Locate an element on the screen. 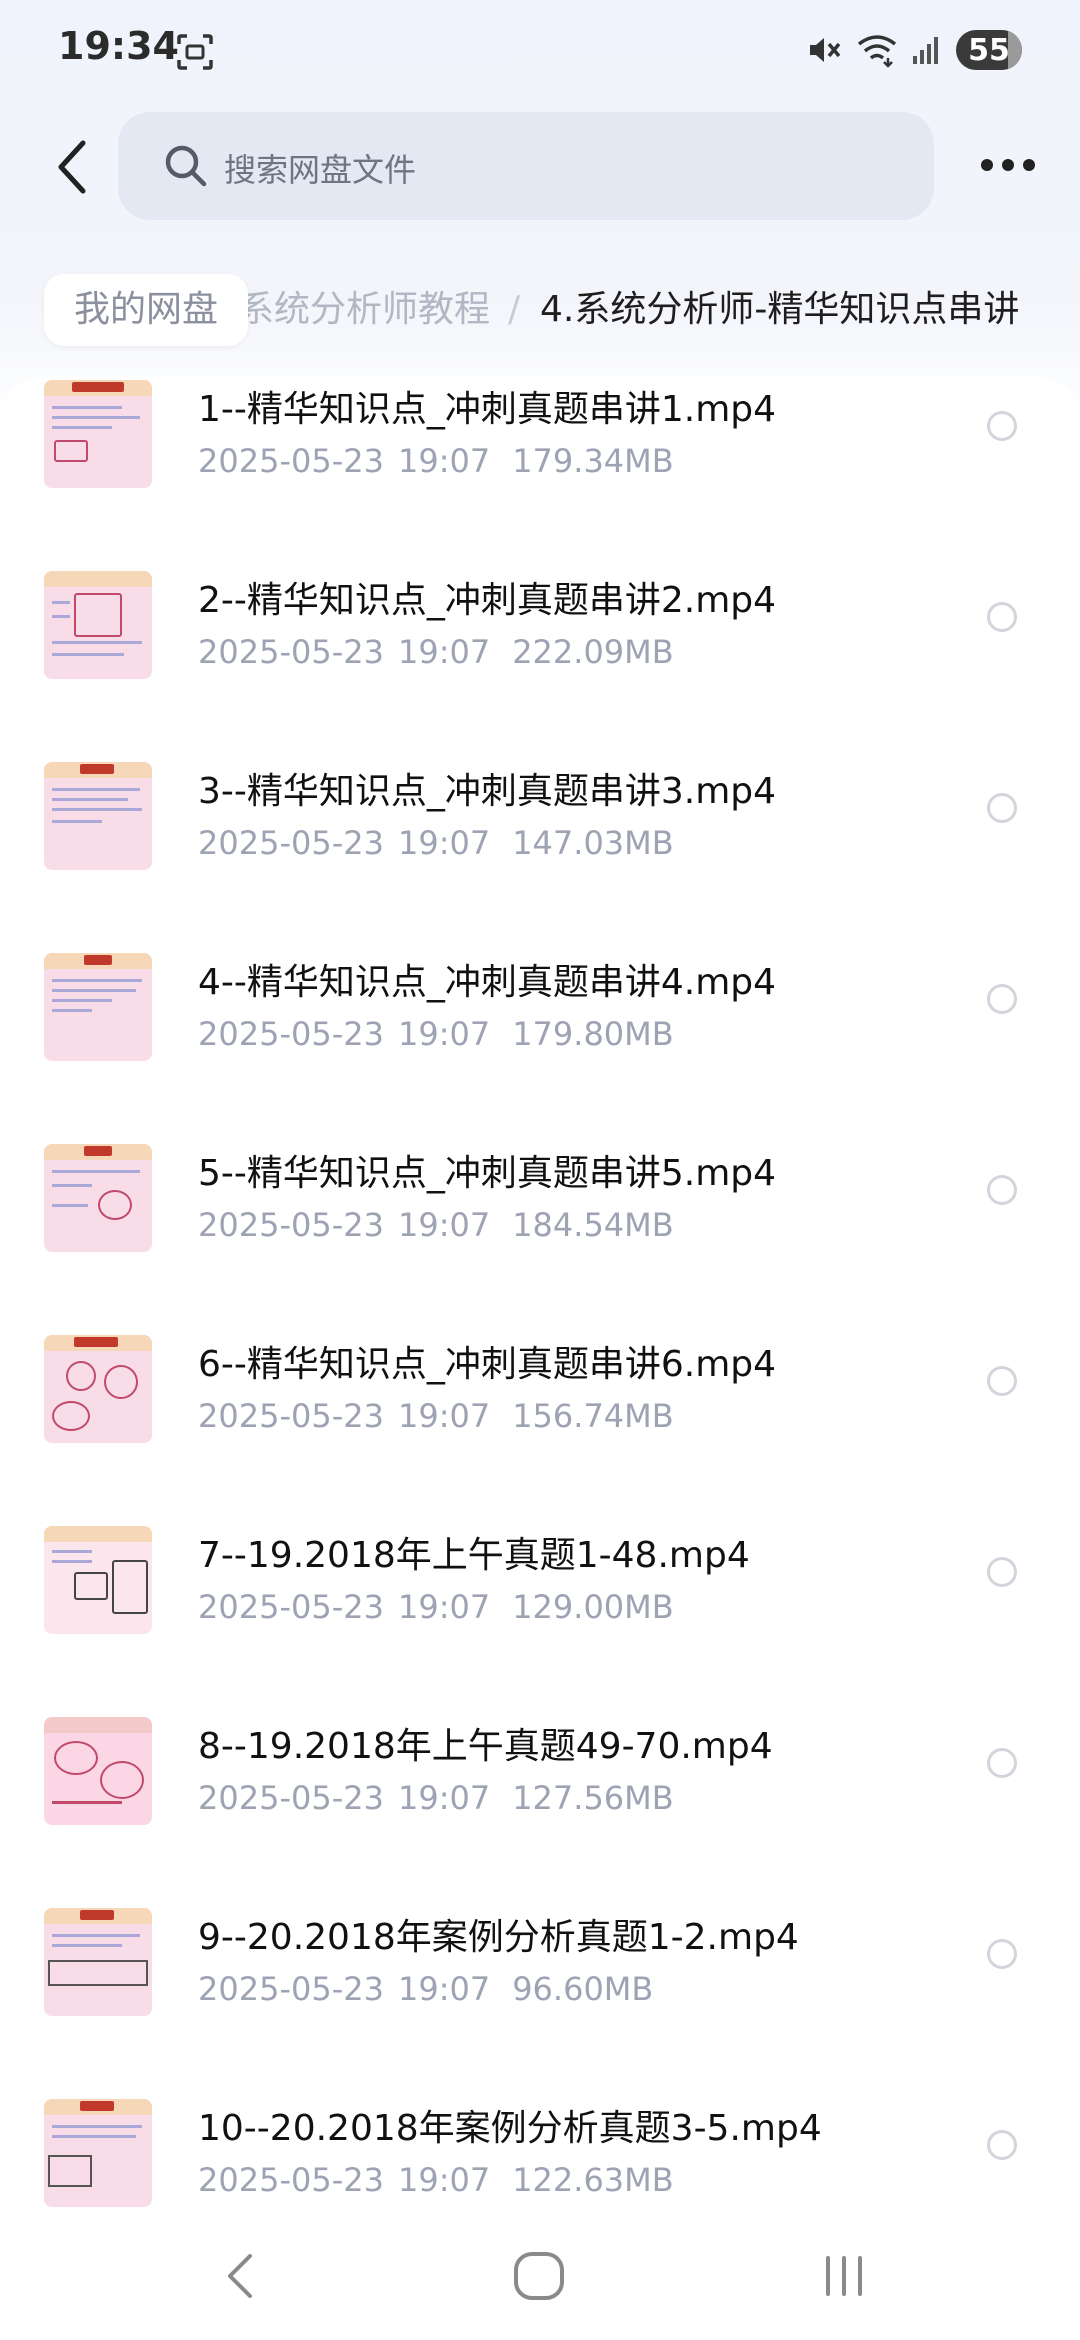 This screenshot has height=2340, width=1080. file-name: 3--精华知识点_冲刺真题串讲3.mp4 is located at coordinates (487, 791).